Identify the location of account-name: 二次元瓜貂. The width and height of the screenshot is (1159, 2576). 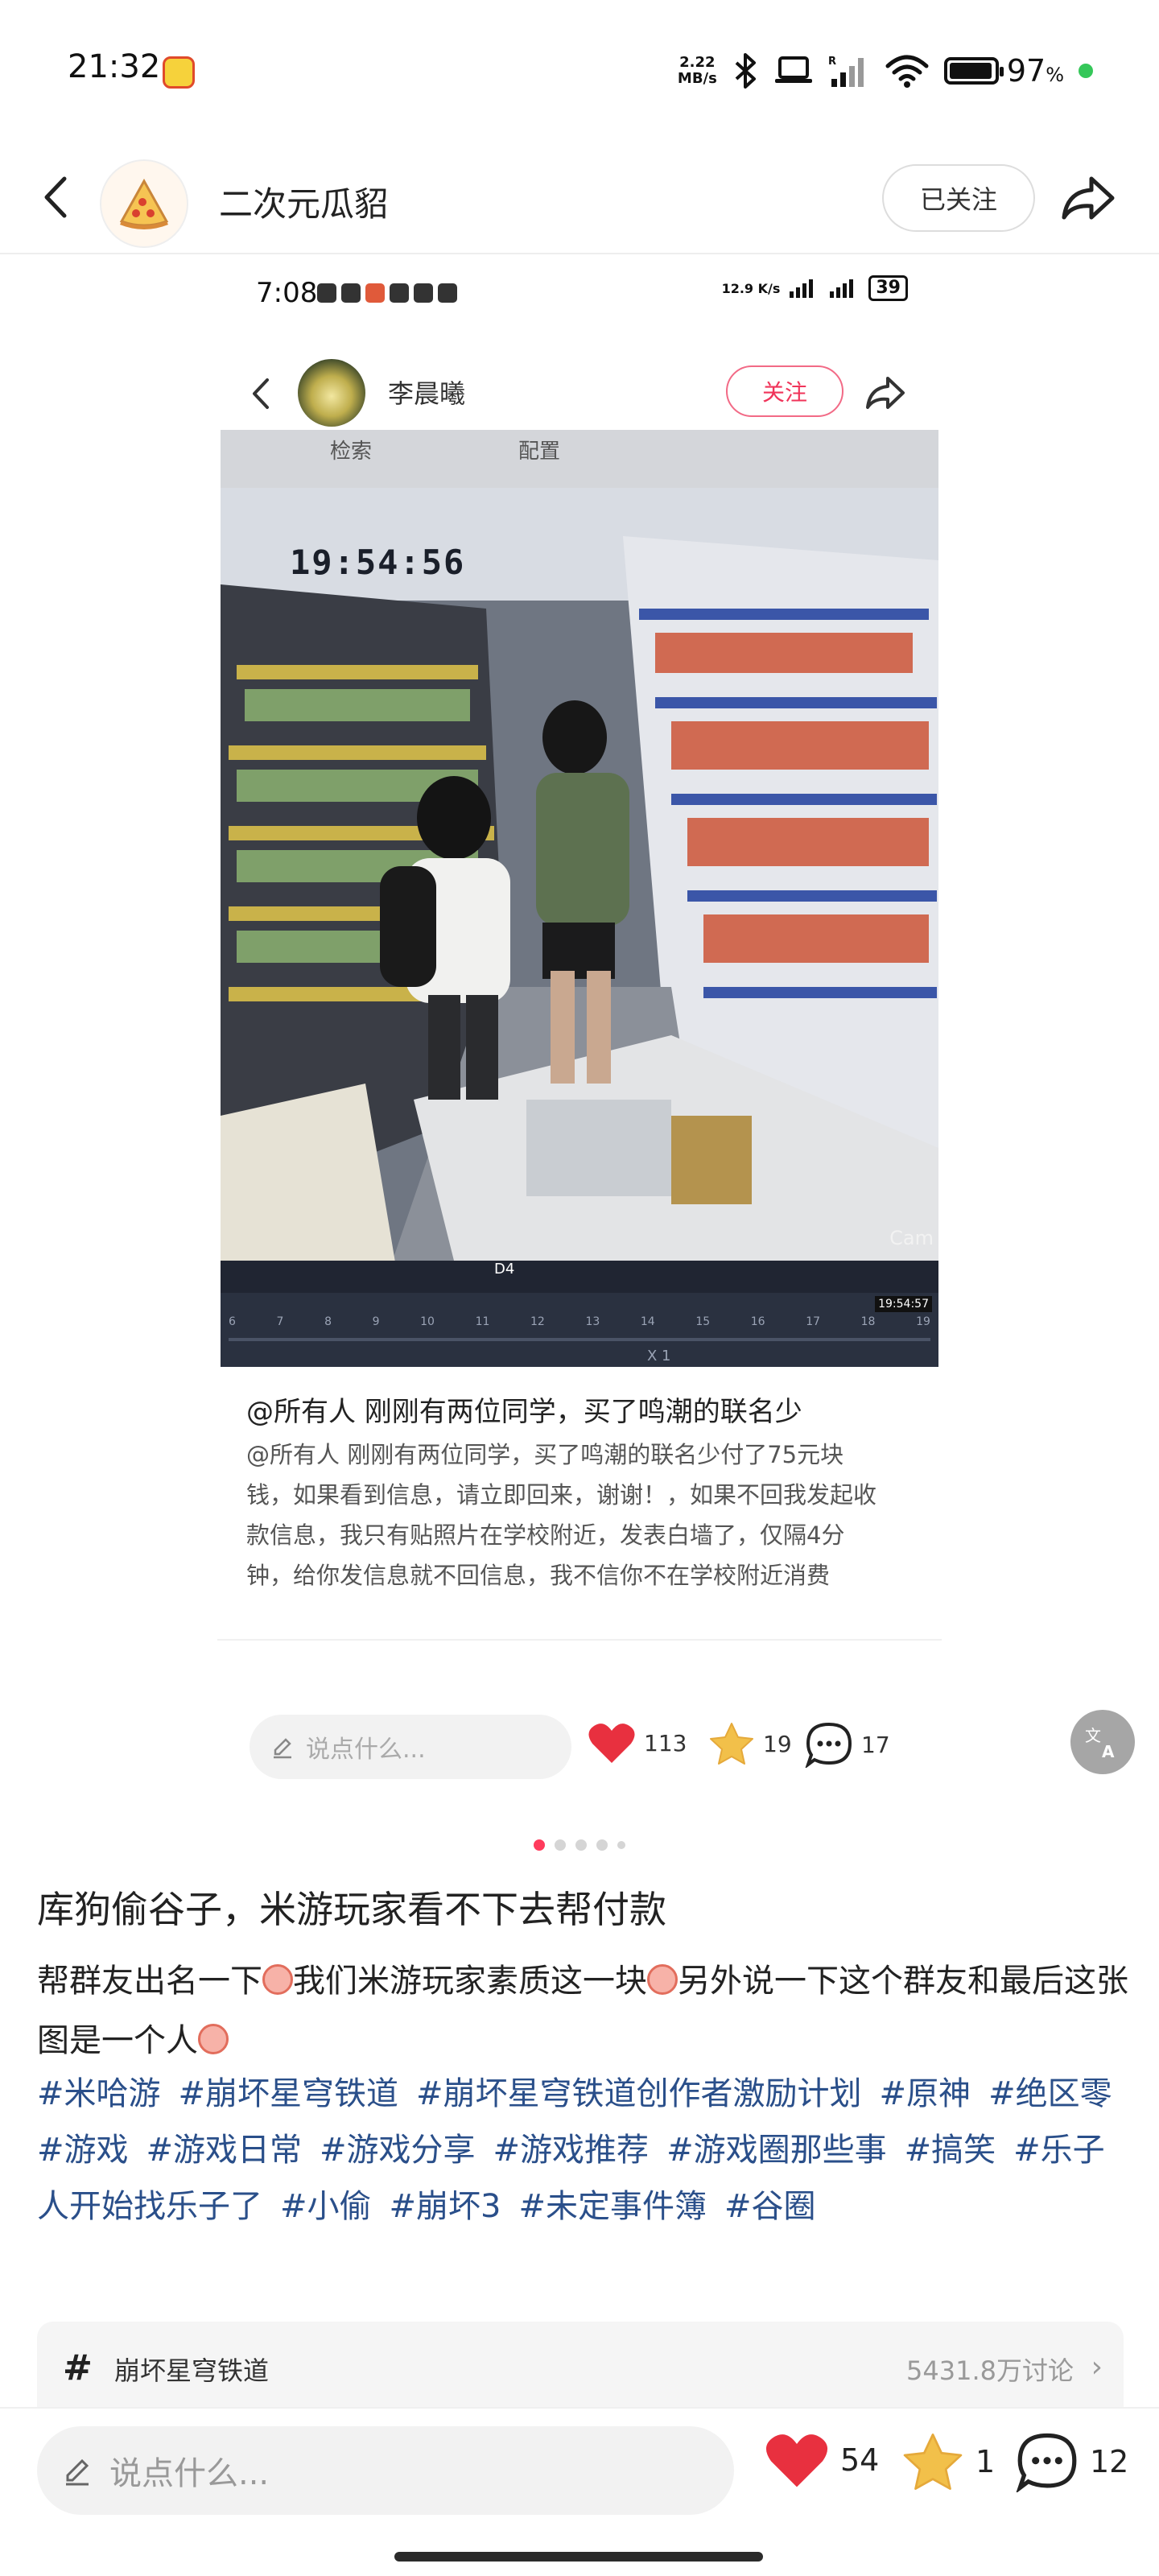
(303, 201).